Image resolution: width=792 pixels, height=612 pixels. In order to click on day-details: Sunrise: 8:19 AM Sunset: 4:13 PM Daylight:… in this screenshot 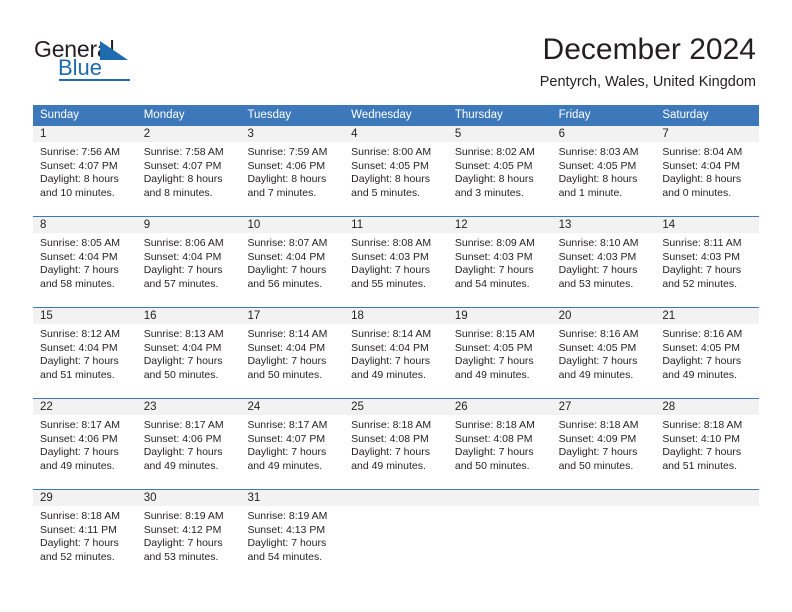, I will do `click(292, 535)`.